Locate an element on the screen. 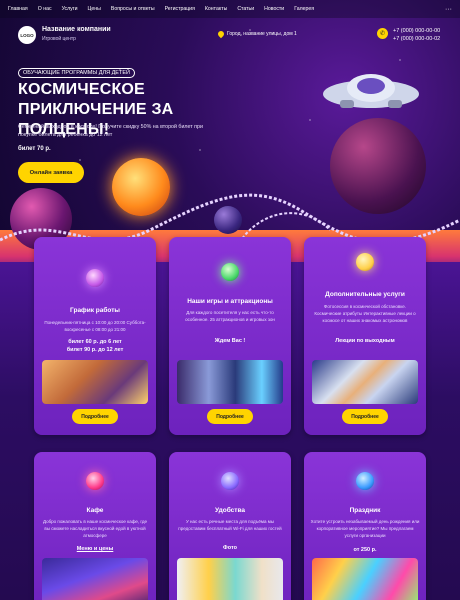  address: Город, название улицы, дом 1 is located at coordinates (256, 34).